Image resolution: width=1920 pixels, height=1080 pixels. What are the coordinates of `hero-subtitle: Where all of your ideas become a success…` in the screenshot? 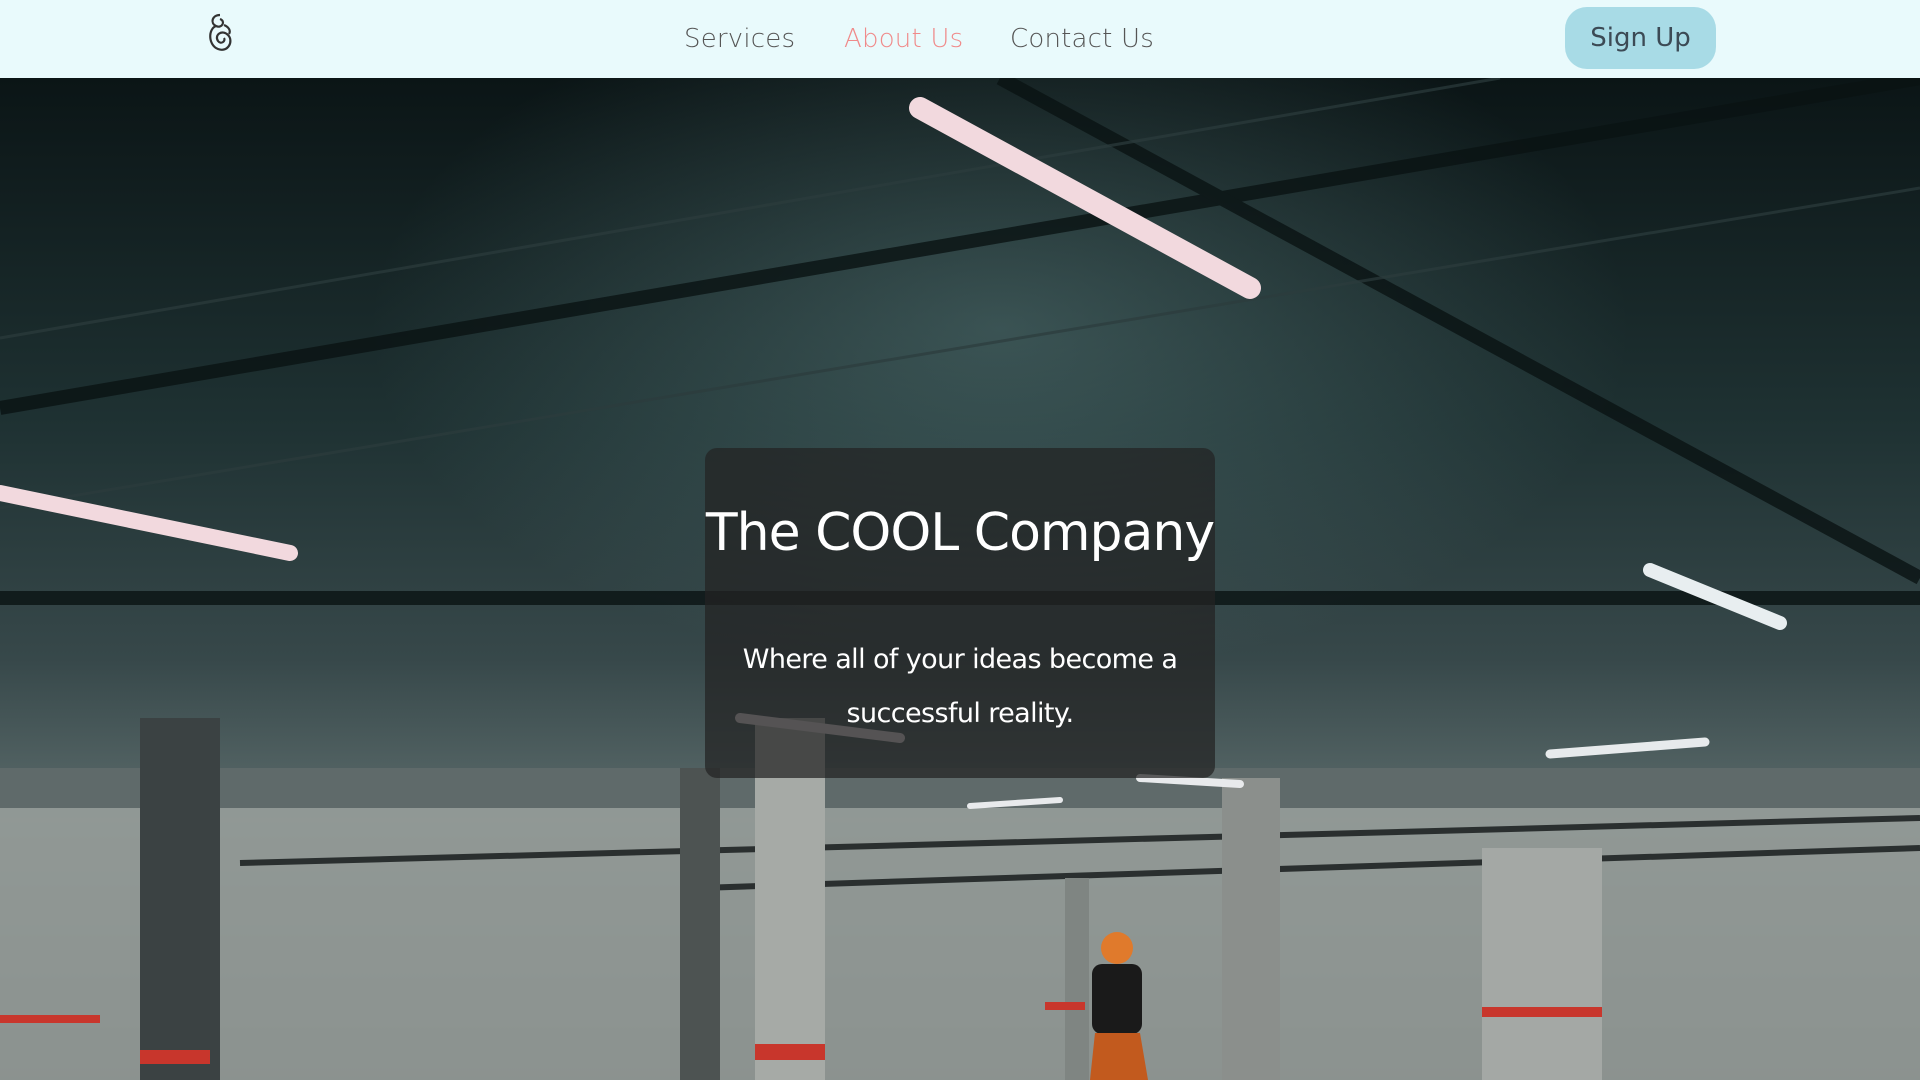 It's located at (960, 686).